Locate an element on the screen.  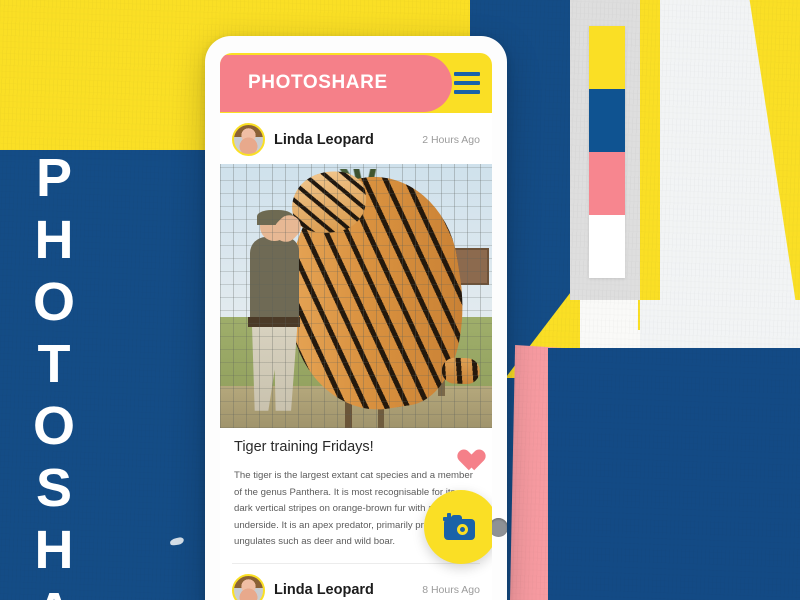
plus-icon is located at coordinates (449, 519).